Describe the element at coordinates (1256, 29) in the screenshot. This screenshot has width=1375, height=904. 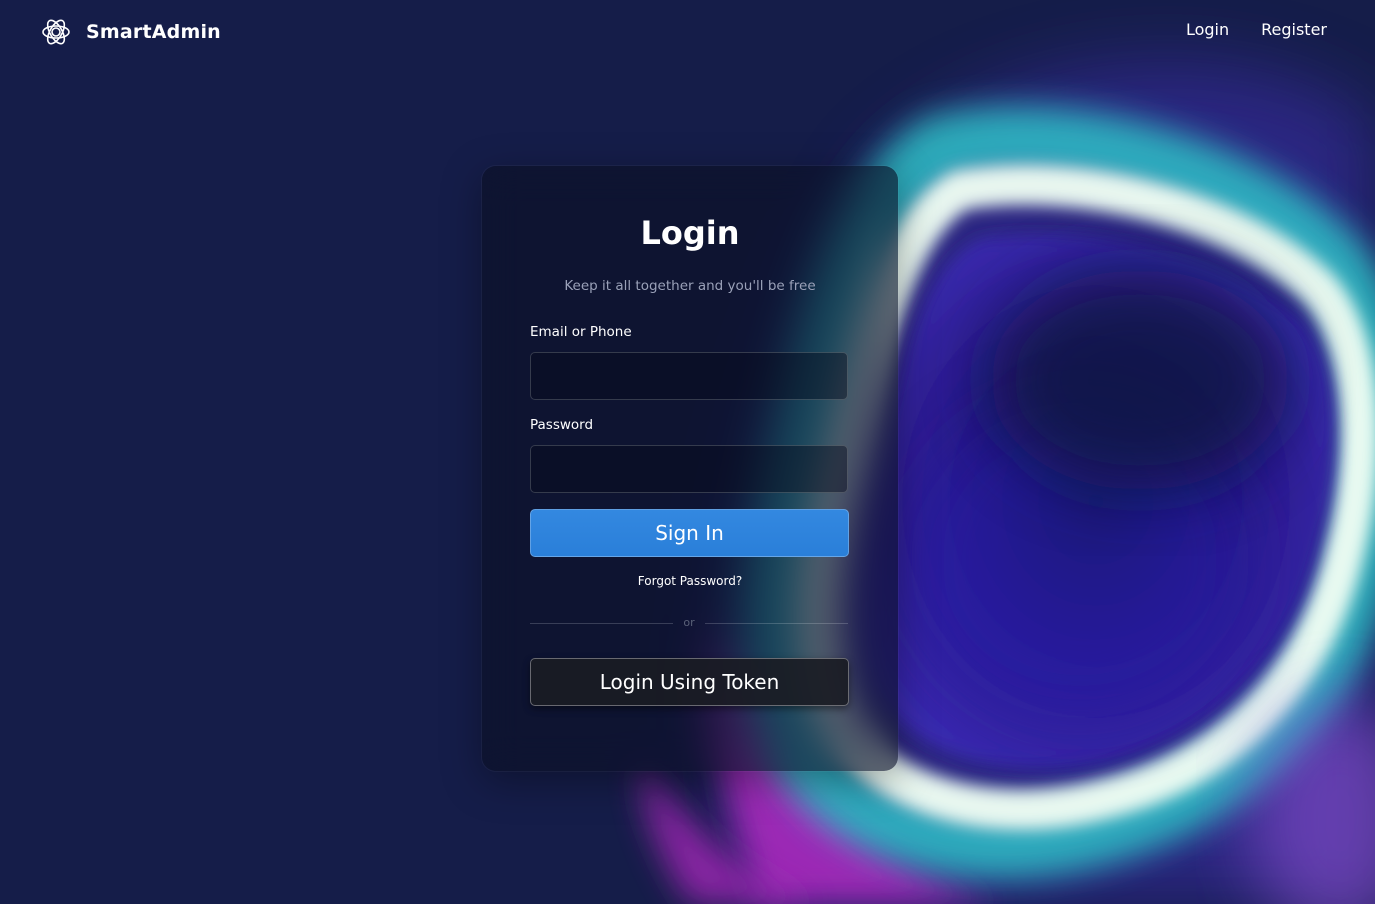
I see `top-nav-links: Login Register` at that location.